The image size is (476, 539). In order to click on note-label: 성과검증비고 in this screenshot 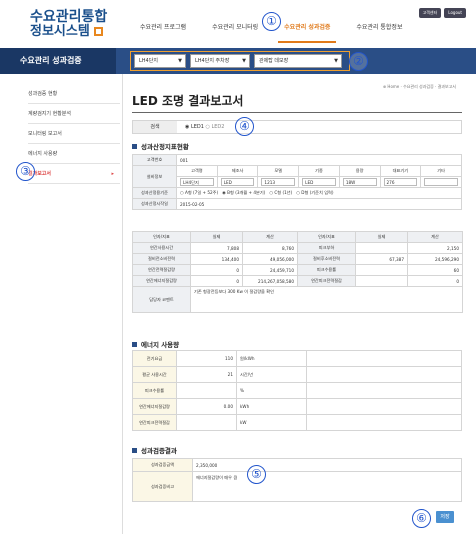, I will do `click(162, 486)`.